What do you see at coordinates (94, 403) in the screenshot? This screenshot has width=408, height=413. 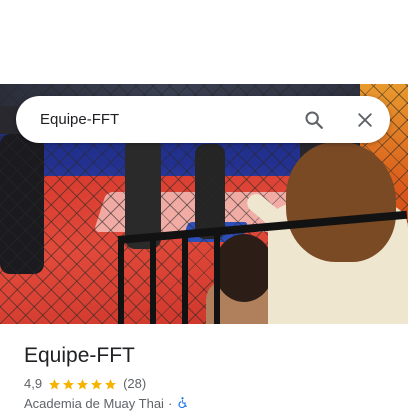 I see `place-category: Academia de Muay Thai` at bounding box center [94, 403].